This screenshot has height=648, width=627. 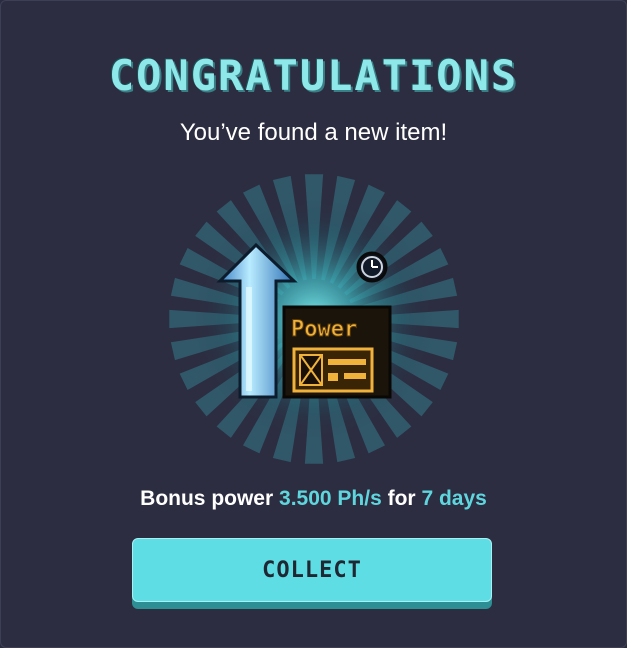 What do you see at coordinates (372, 267) in the screenshot?
I see `clock-icon` at bounding box center [372, 267].